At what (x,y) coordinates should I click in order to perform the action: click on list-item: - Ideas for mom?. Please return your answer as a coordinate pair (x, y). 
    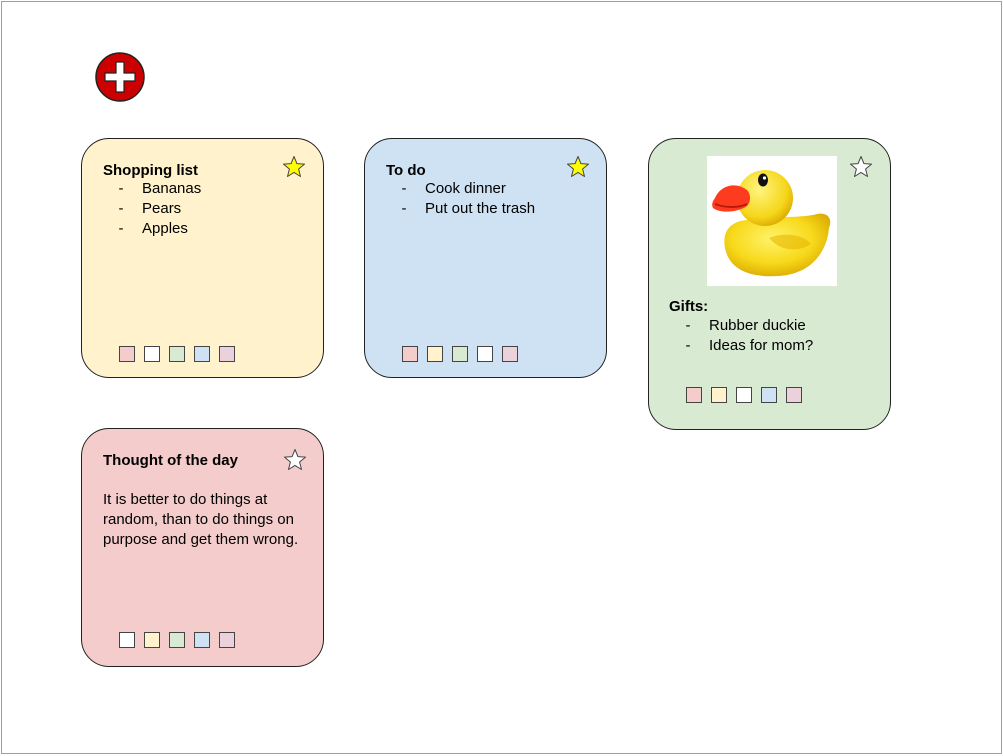
    Looking at the image, I should click on (748, 346).